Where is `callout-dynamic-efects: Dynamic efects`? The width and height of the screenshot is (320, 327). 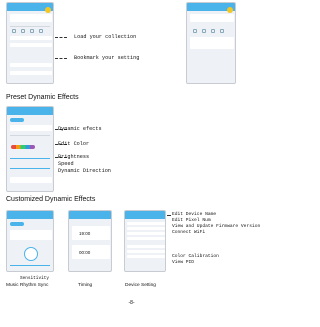 callout-dynamic-efects: Dynamic efects is located at coordinates (80, 129).